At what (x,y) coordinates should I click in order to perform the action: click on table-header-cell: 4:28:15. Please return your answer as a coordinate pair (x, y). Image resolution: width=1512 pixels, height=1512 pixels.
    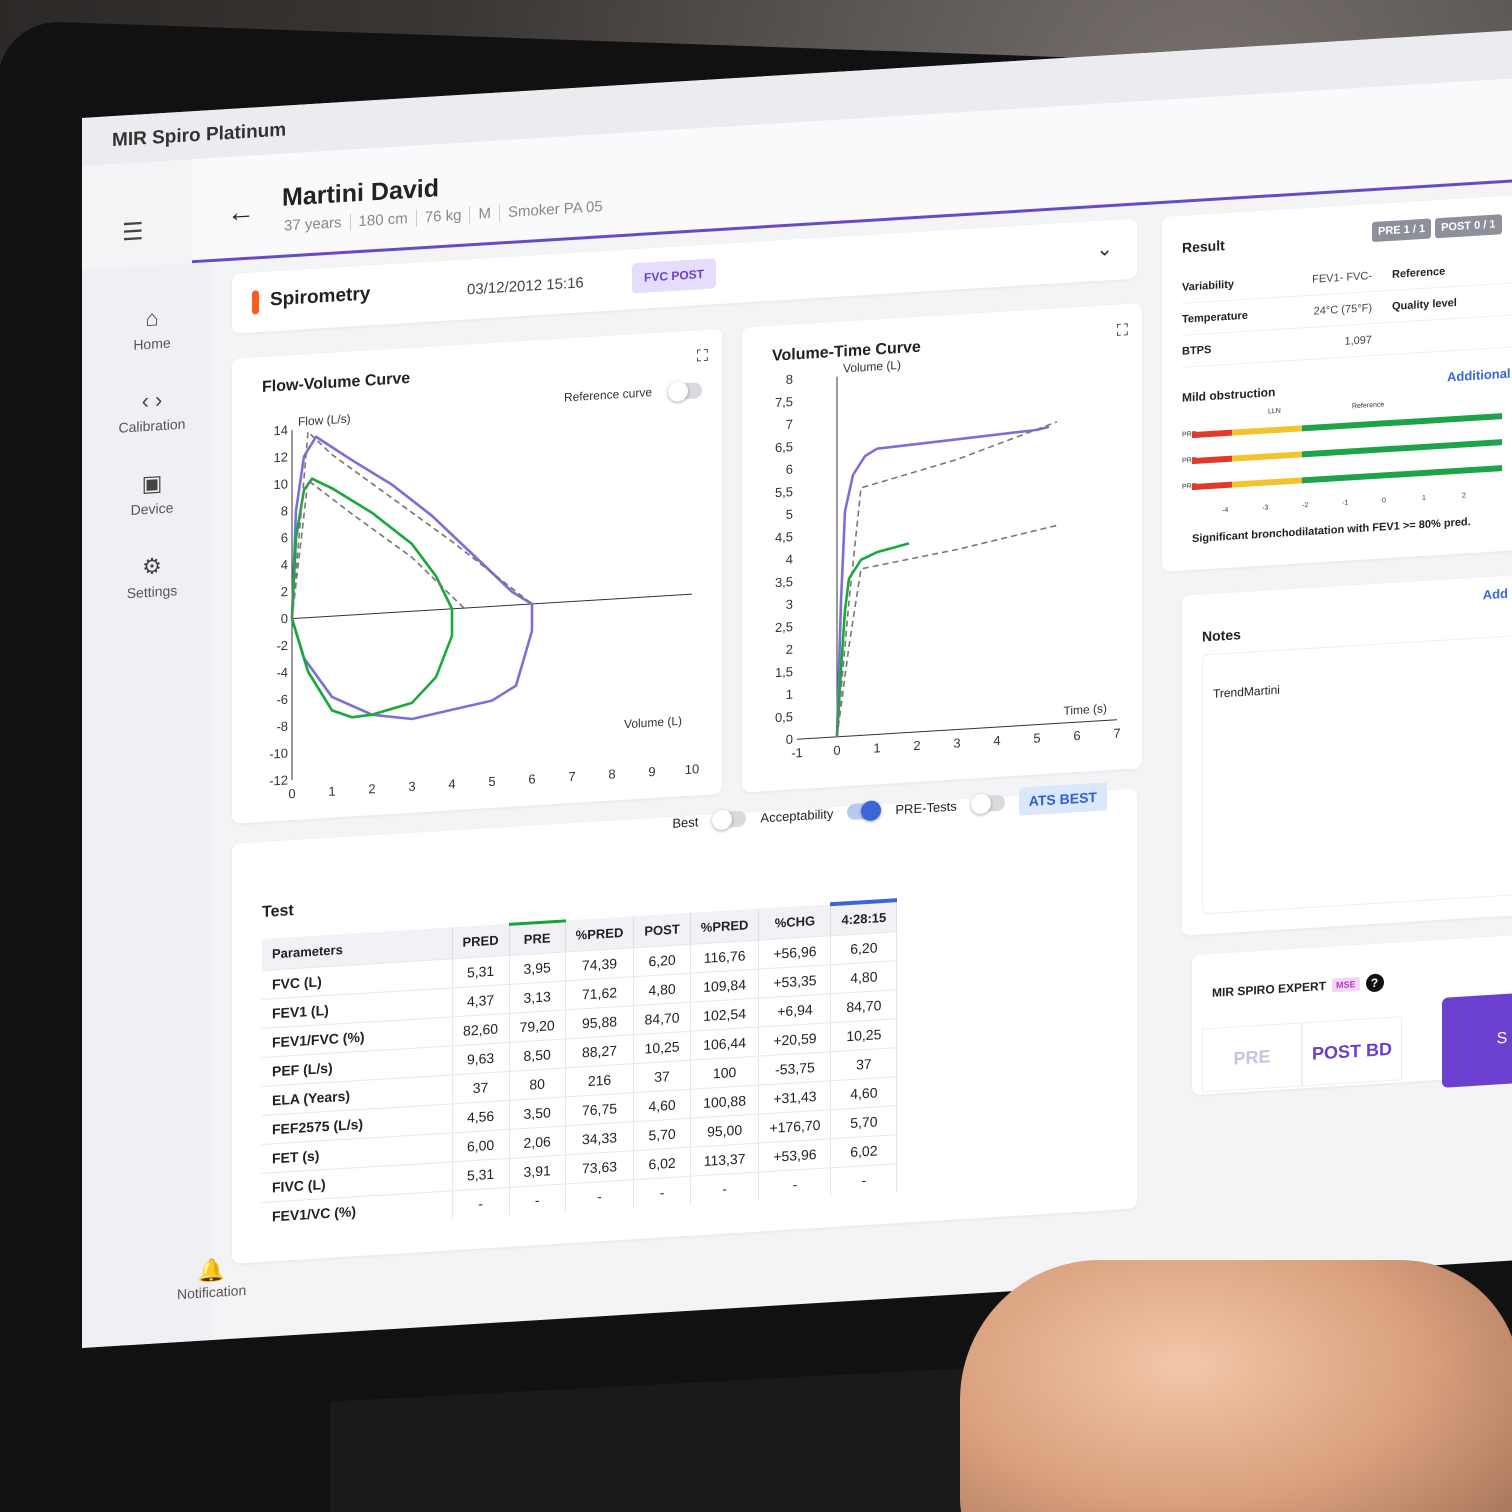
    Looking at the image, I should click on (863, 918).